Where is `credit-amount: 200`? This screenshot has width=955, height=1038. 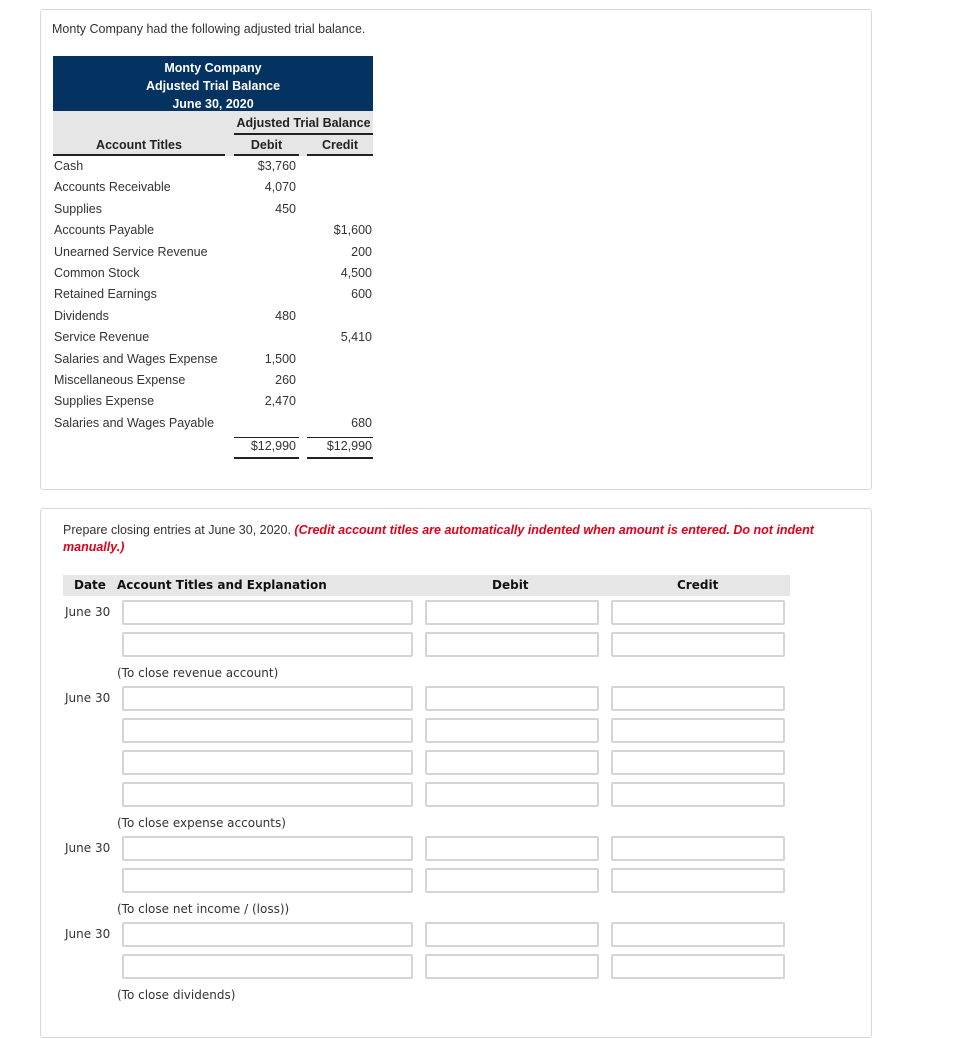 credit-amount: 200 is located at coordinates (361, 251).